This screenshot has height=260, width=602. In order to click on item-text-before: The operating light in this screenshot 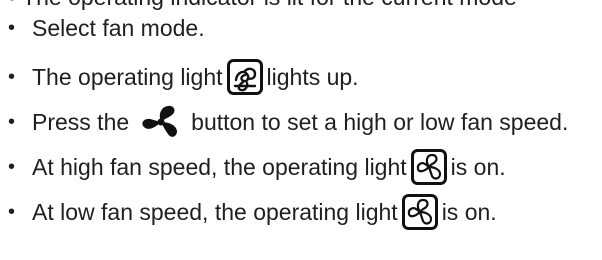, I will do `click(127, 77)`.